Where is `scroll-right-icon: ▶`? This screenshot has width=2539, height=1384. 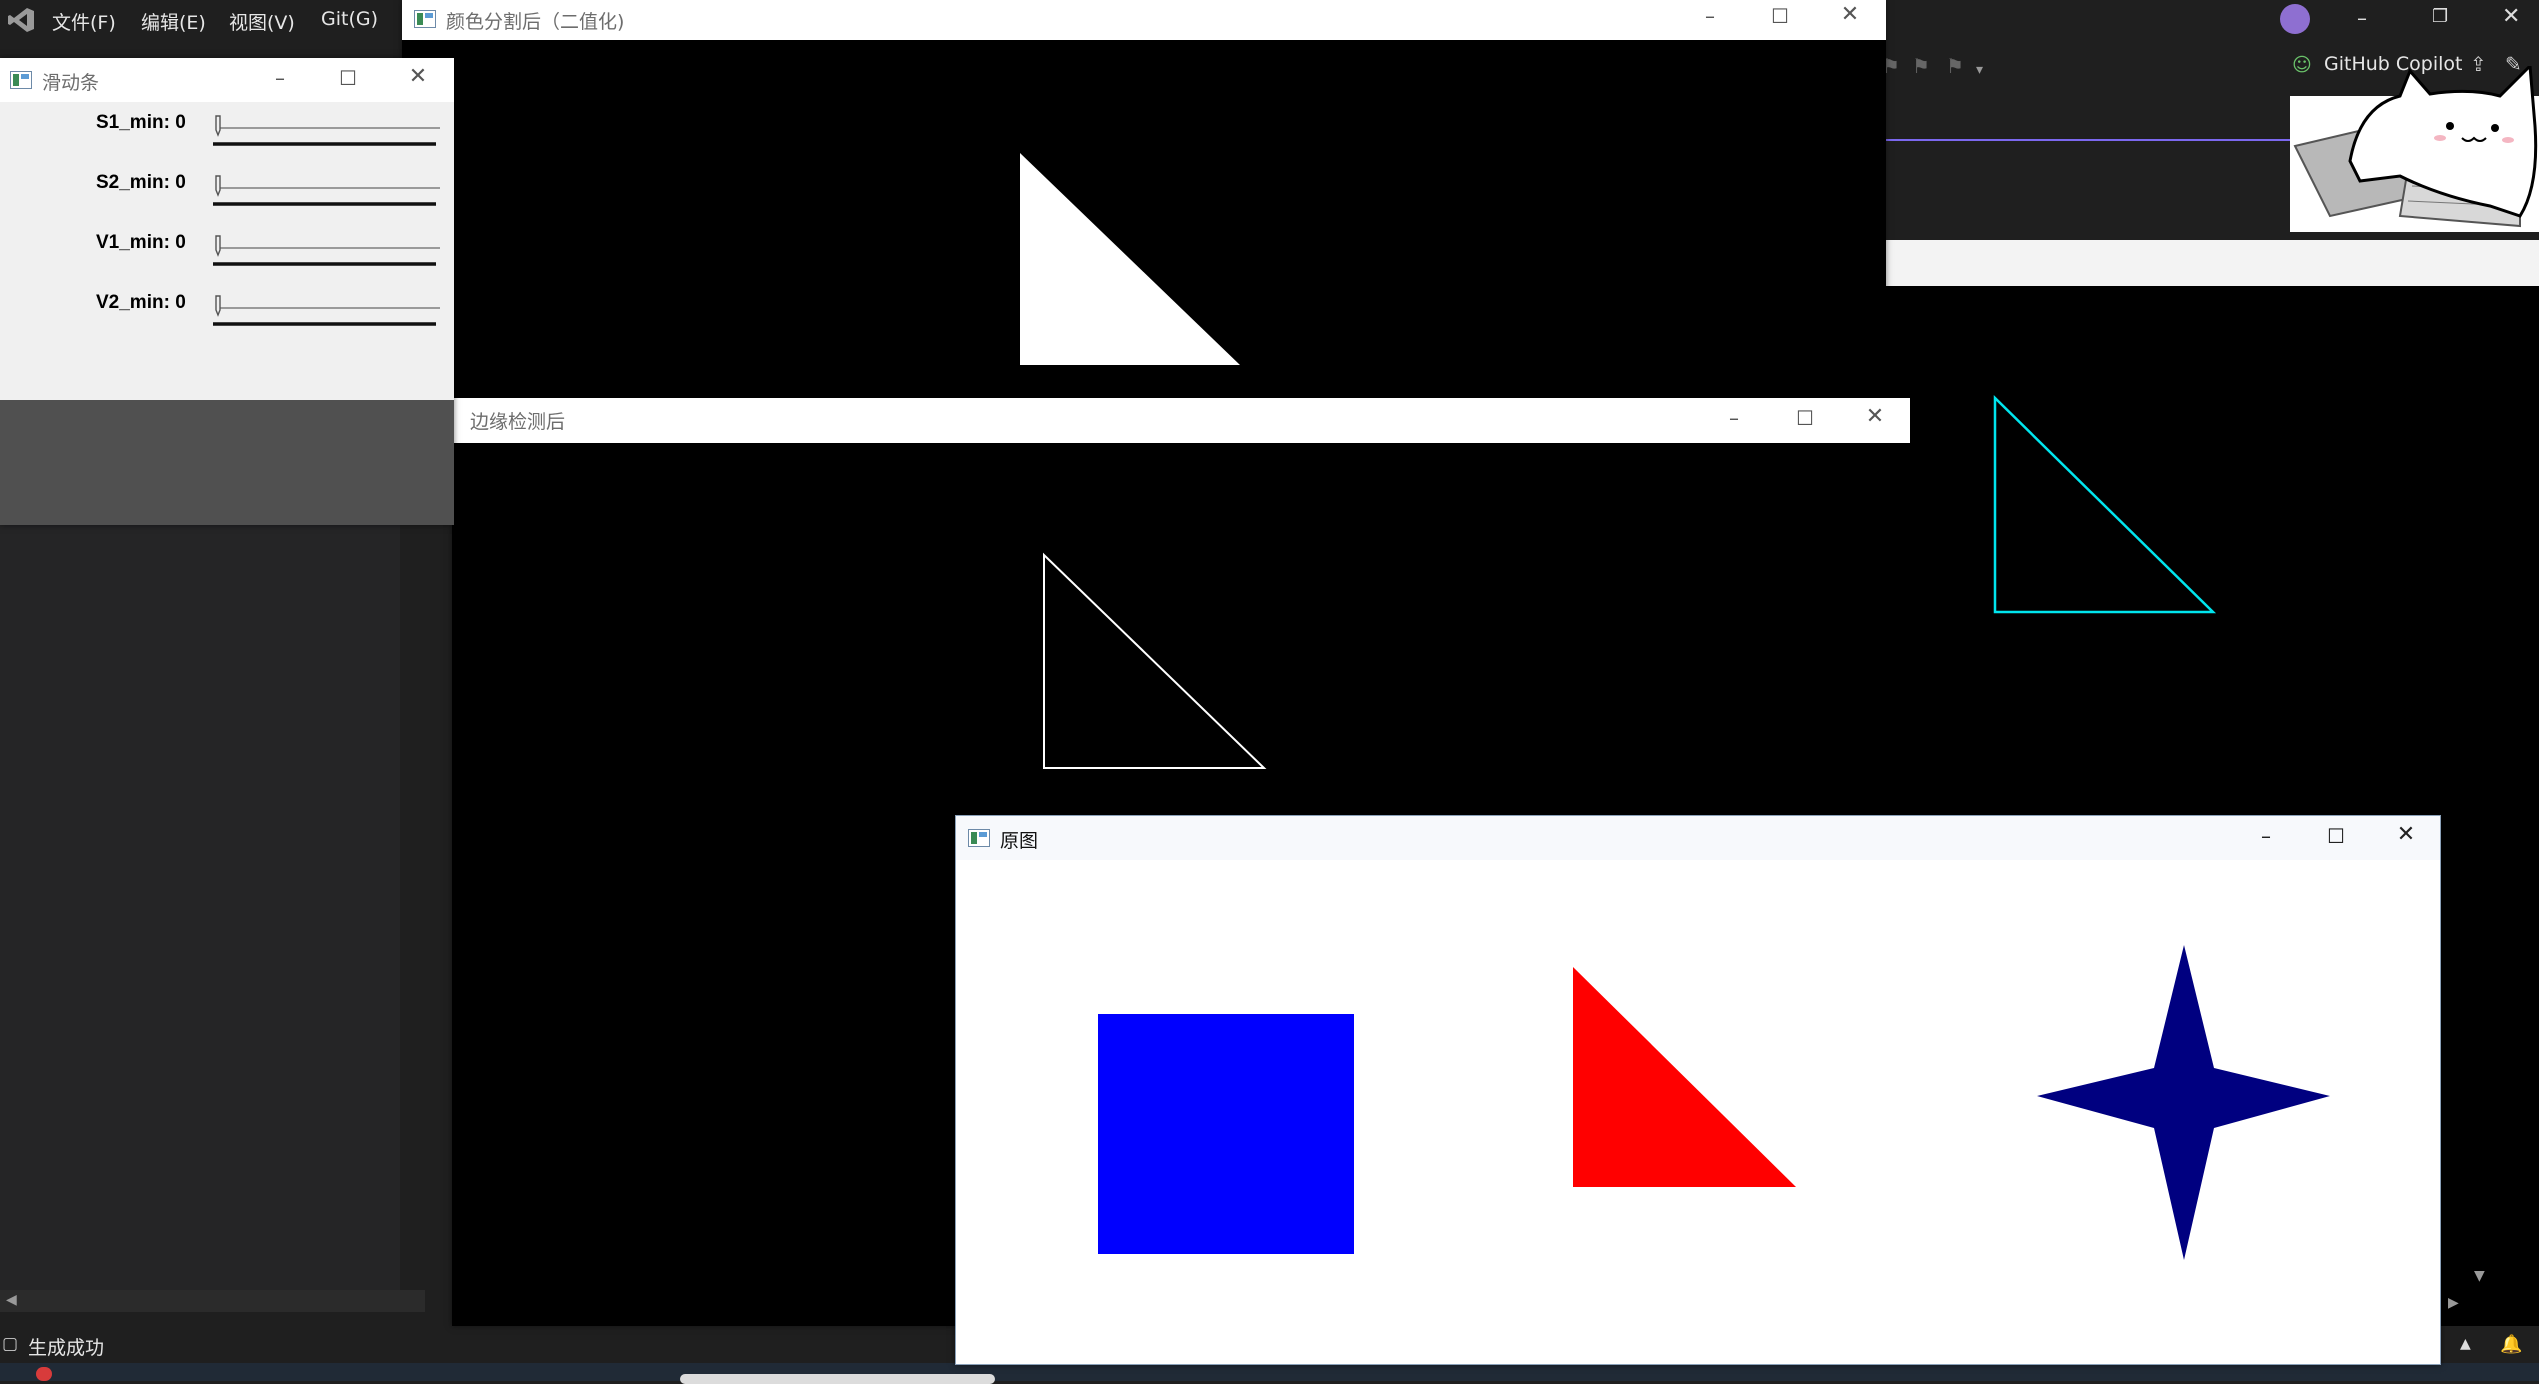
scroll-right-icon: ▶ is located at coordinates (2453, 1303).